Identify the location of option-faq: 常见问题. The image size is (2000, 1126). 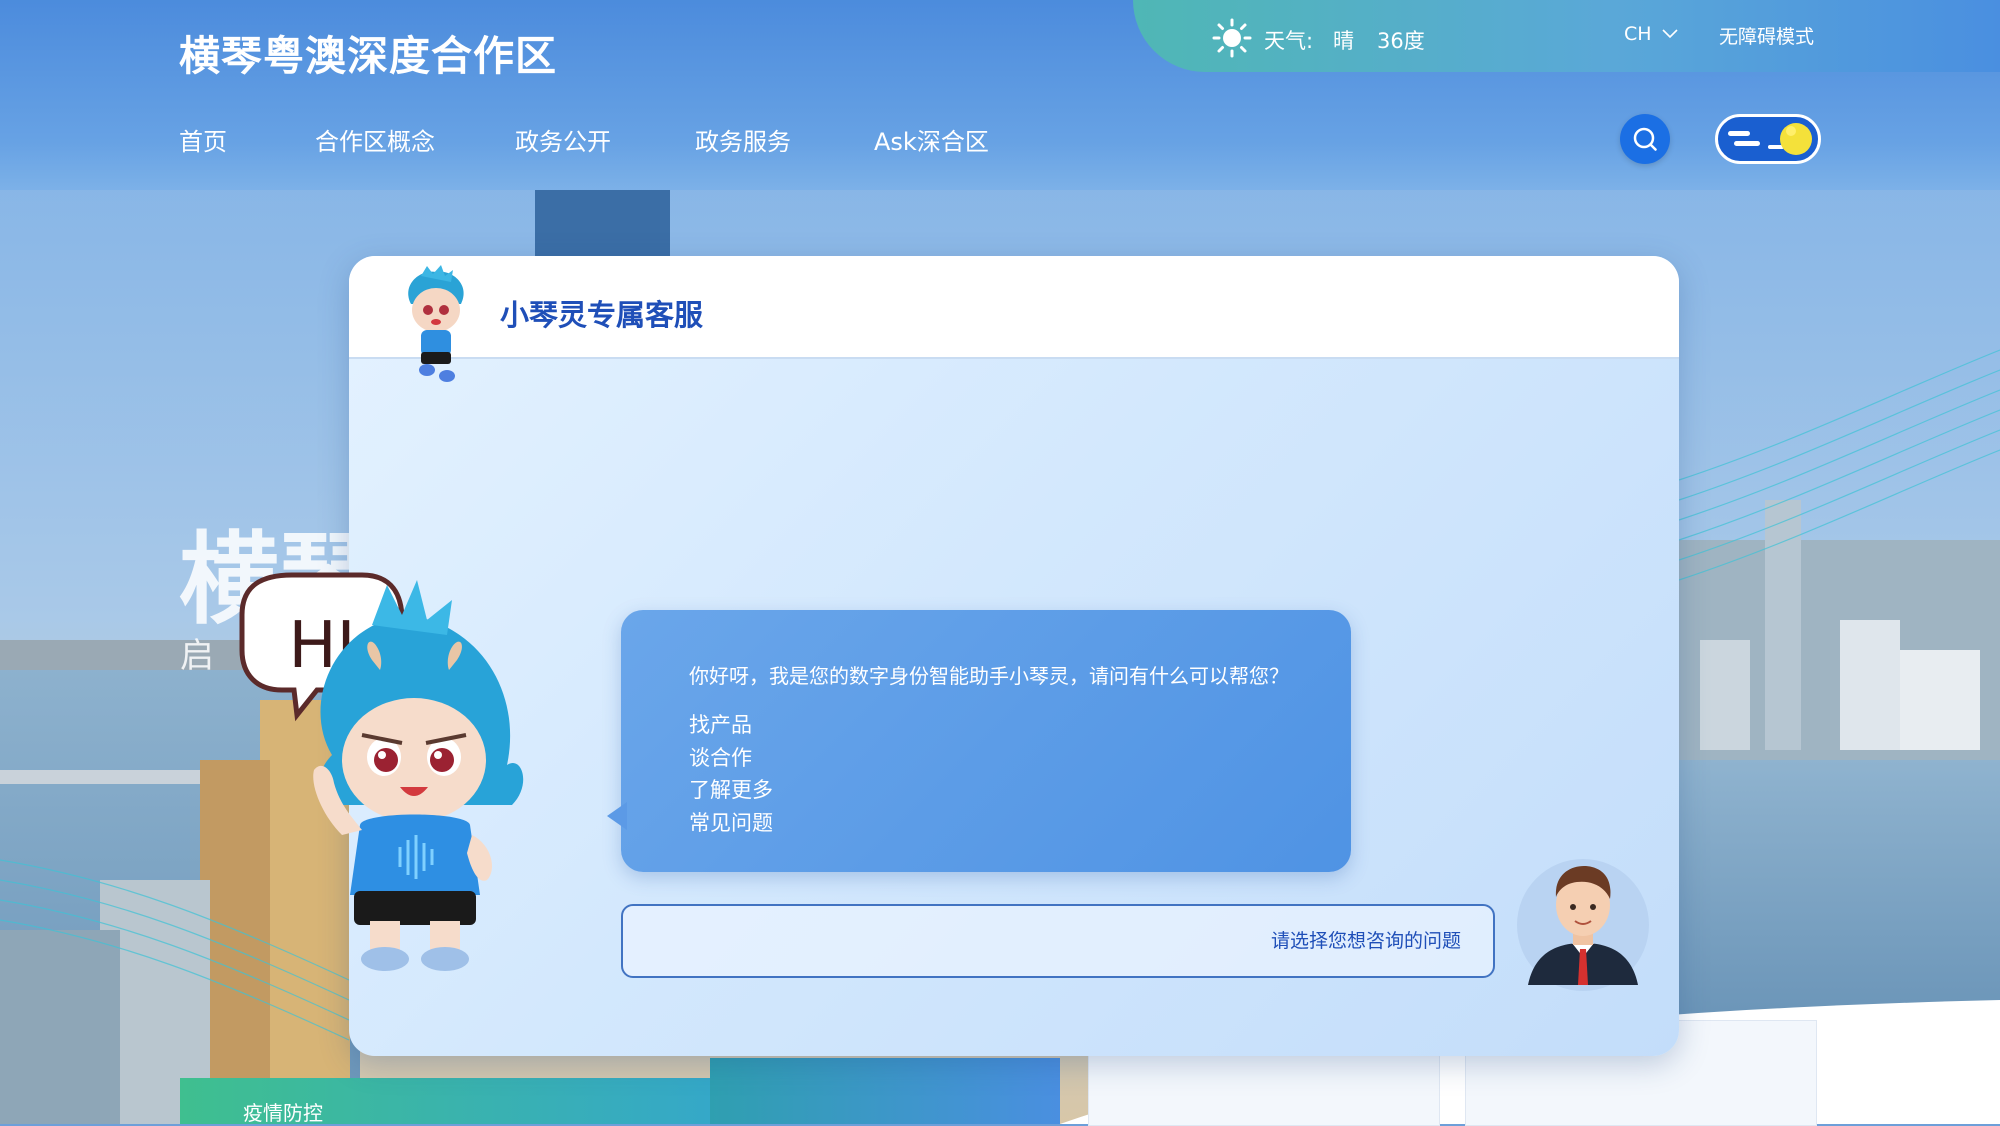
(731, 822).